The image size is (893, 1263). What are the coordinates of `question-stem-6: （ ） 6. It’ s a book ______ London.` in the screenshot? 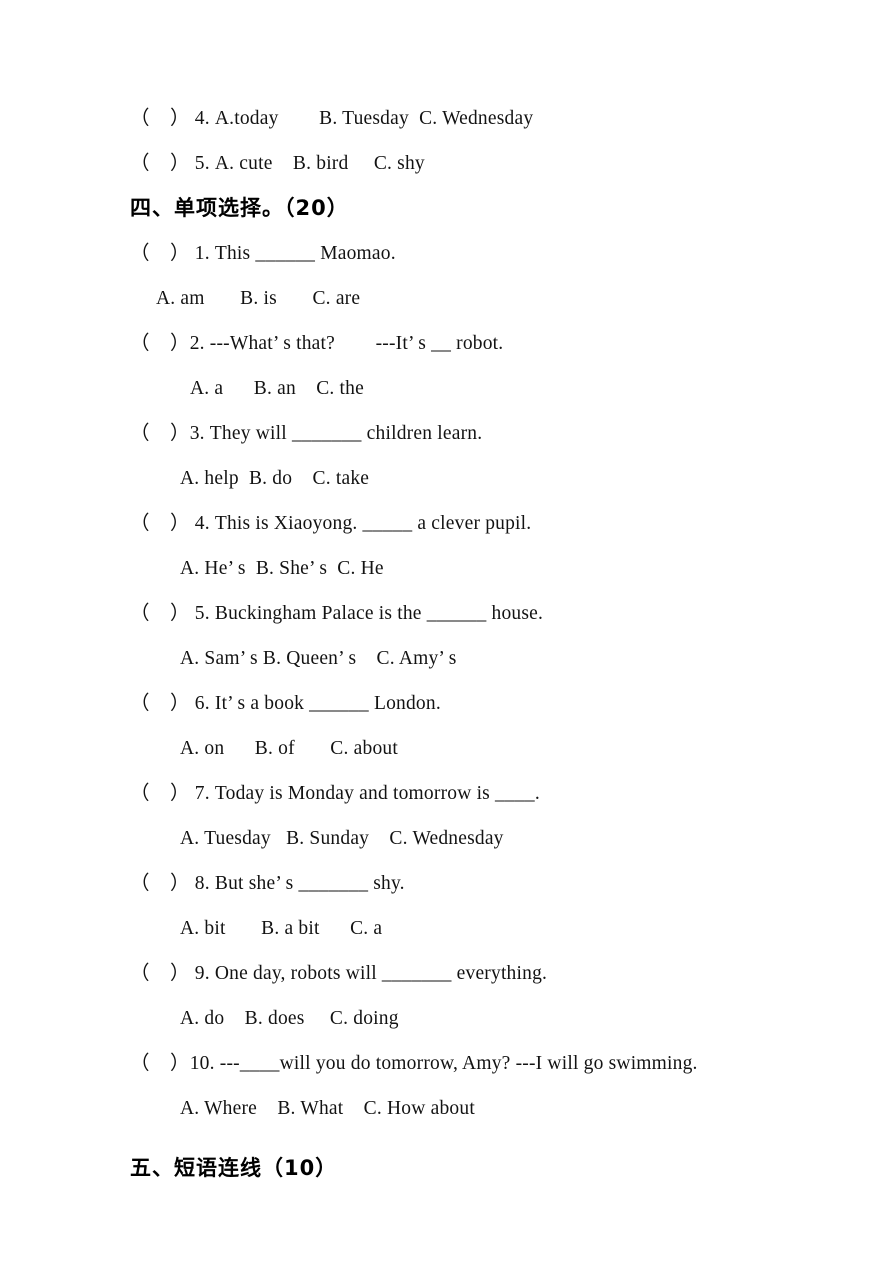 It's located at (285, 703).